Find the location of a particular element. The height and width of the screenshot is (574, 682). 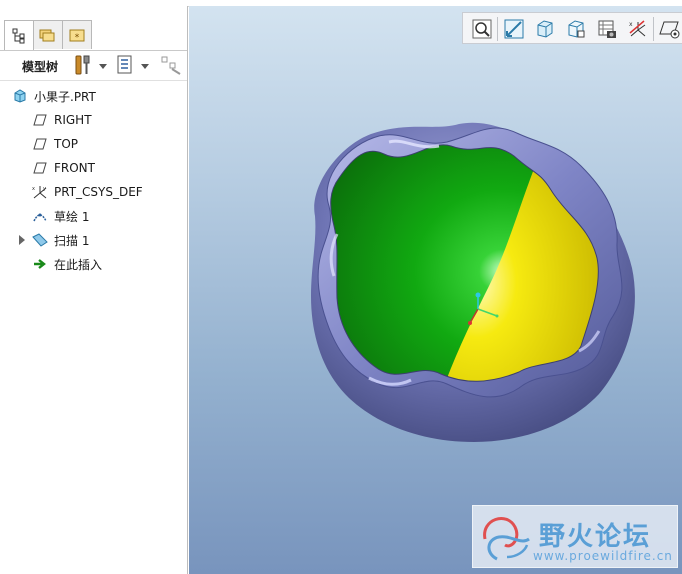

tree-item-csys: xy PRT_CSYS_DEF is located at coordinates (87, 192).